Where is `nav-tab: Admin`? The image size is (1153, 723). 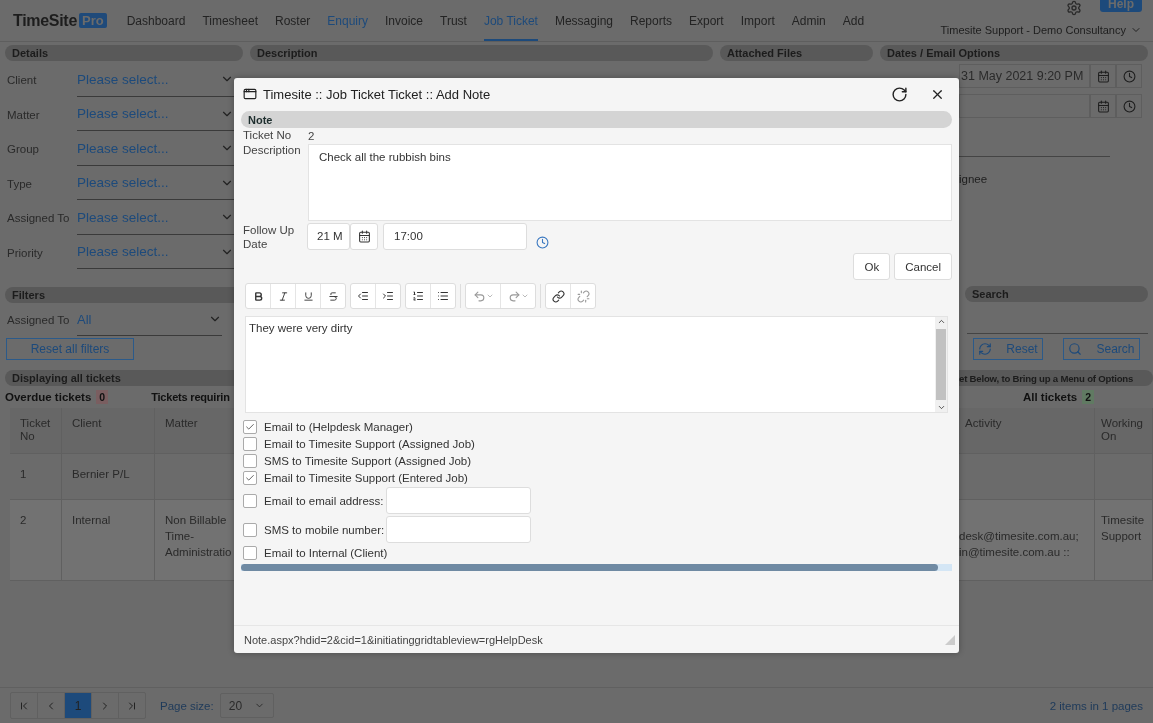 nav-tab: Admin is located at coordinates (808, 20).